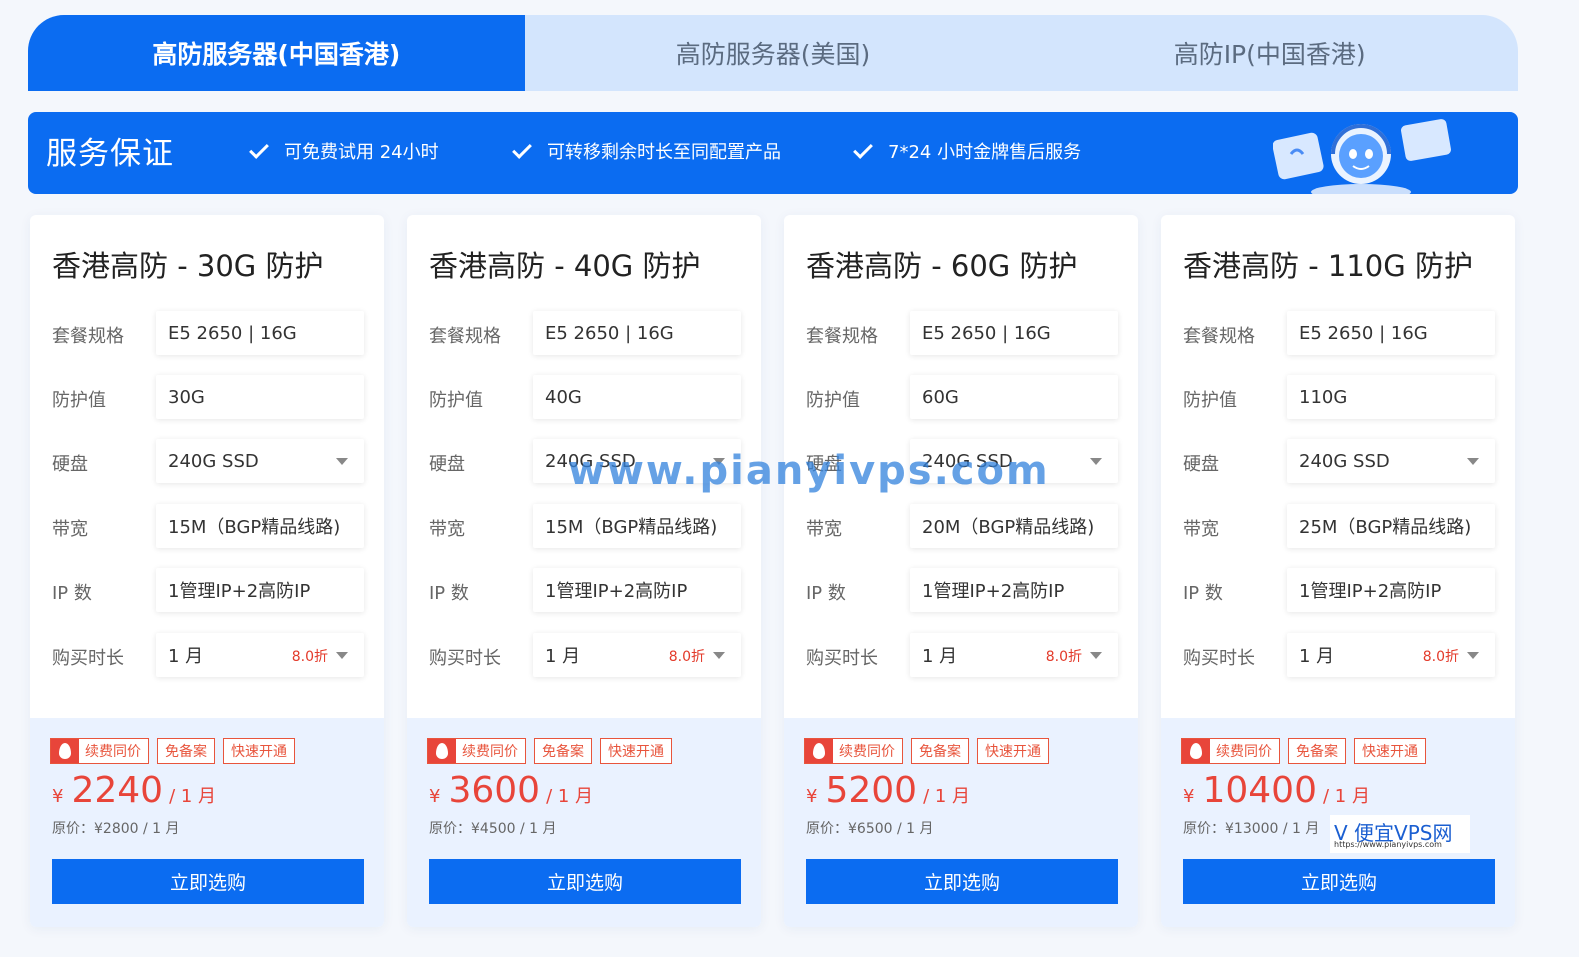  I want to click on banner-title: 服务保证, so click(110, 154).